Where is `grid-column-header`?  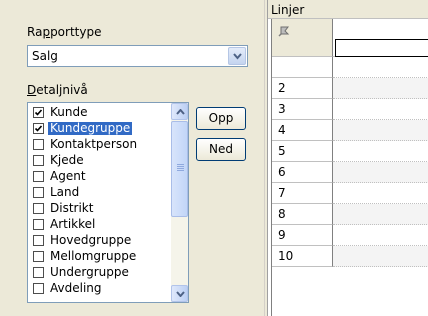
grid-column-header is located at coordinates (380, 38).